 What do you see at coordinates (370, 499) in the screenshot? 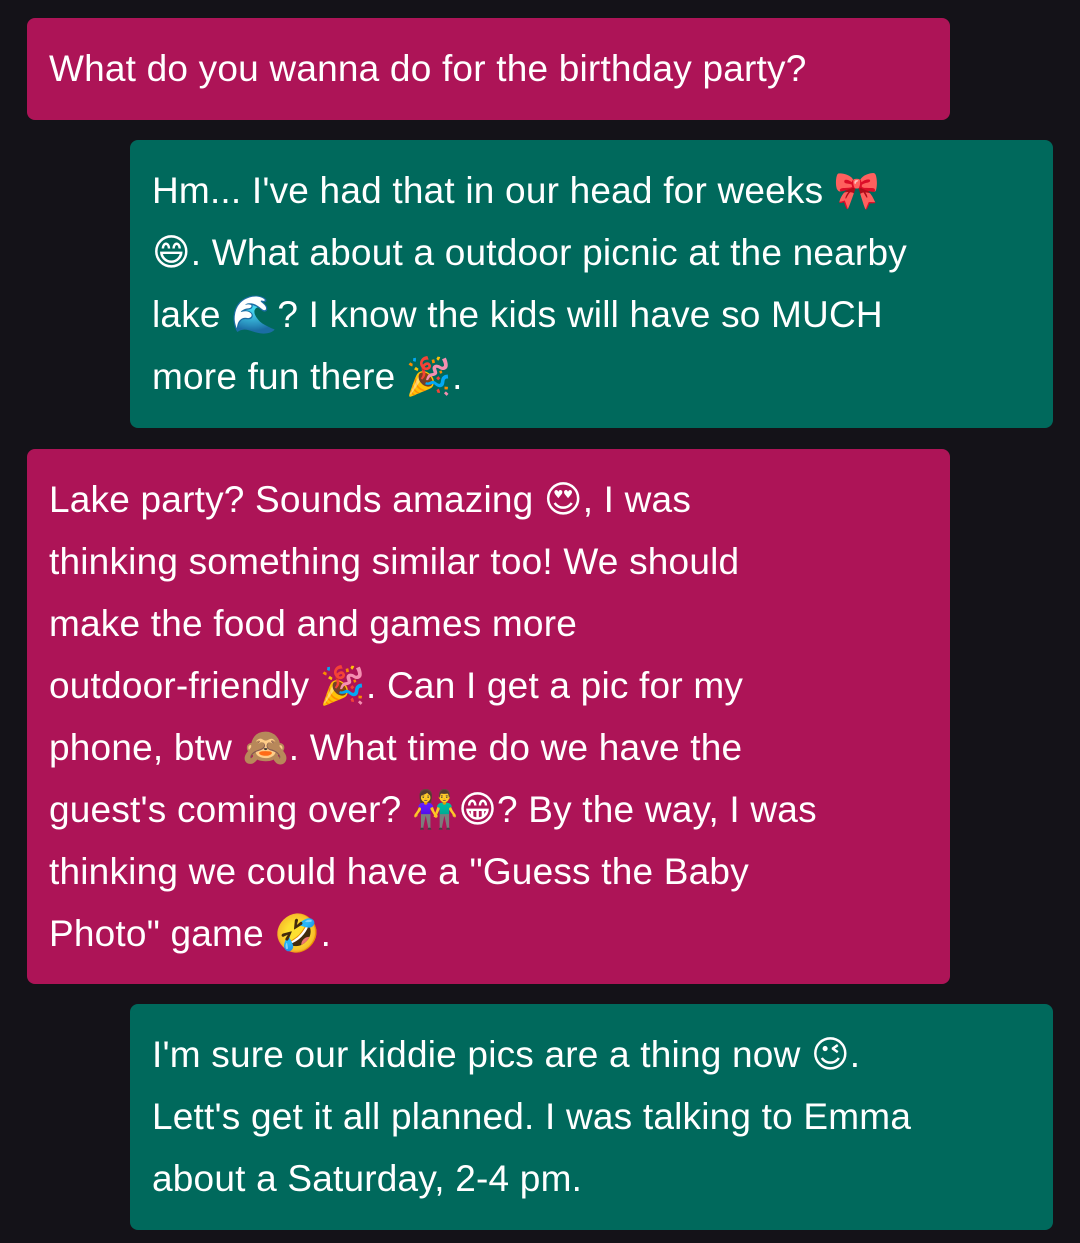
I see `message-line: Lake party? Sounds amazing 😍, I was` at bounding box center [370, 499].